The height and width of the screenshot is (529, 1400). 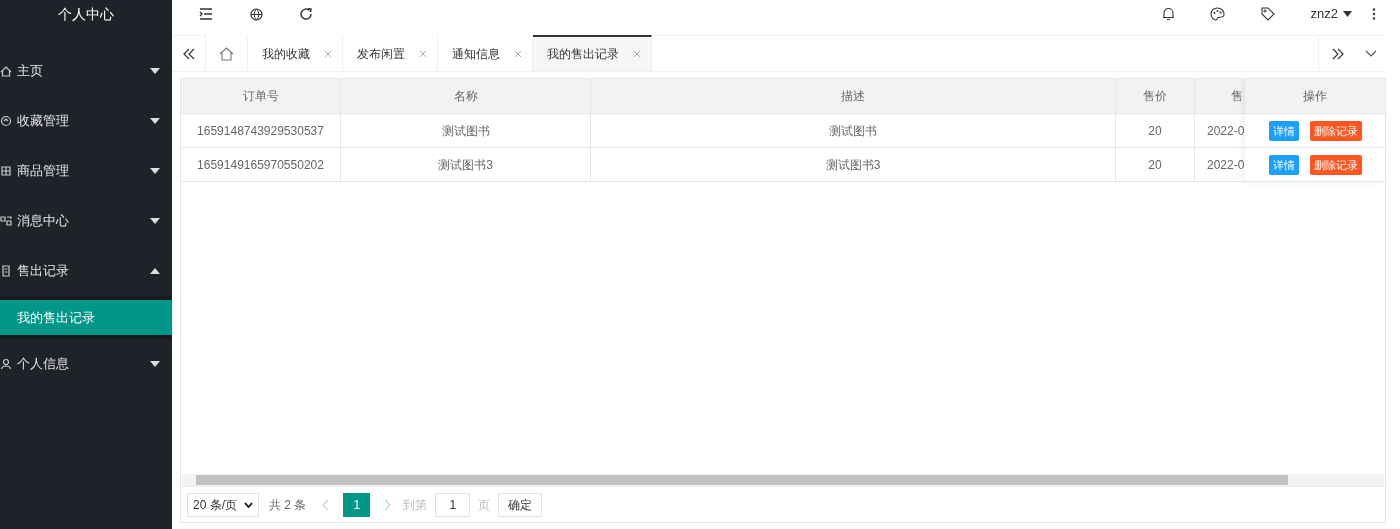 I want to click on total-count: 共 2 条, so click(x=288, y=505).